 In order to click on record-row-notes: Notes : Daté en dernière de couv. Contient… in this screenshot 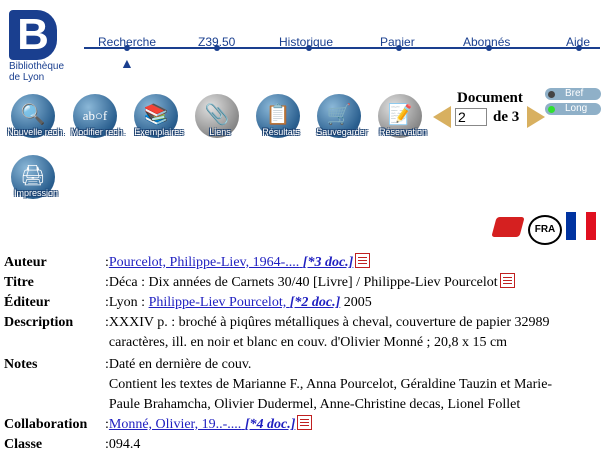, I will do `click(289, 384)`.